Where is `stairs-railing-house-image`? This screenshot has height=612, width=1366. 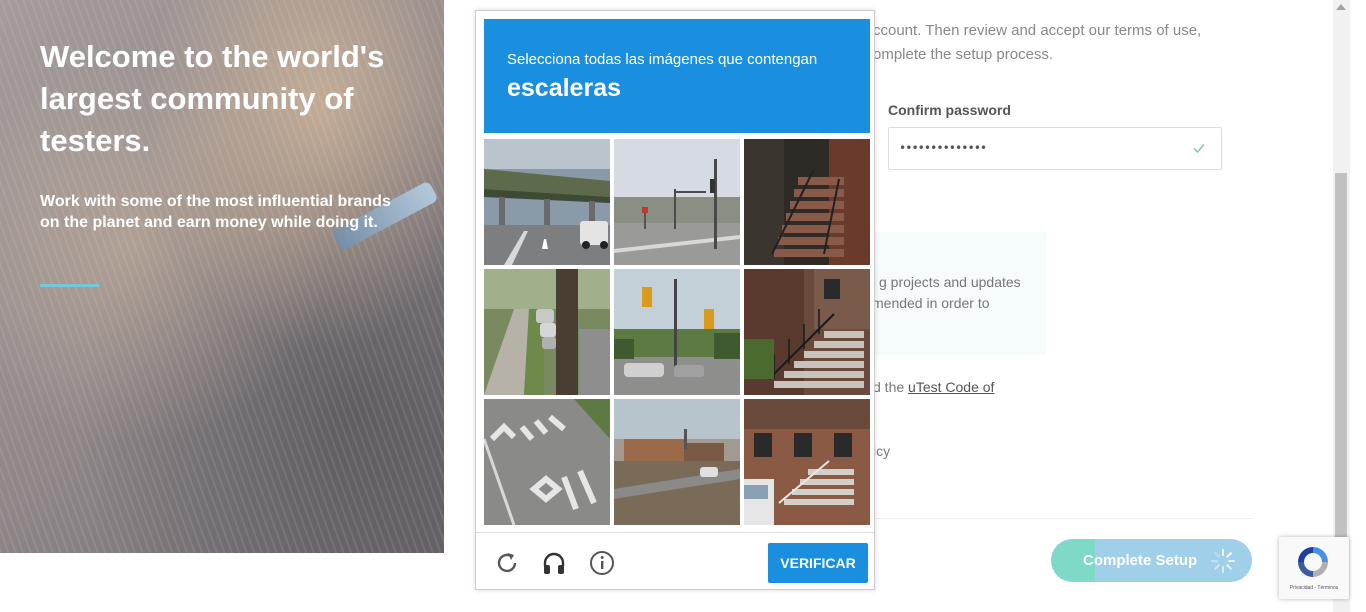 stairs-railing-house-image is located at coordinates (807, 332).